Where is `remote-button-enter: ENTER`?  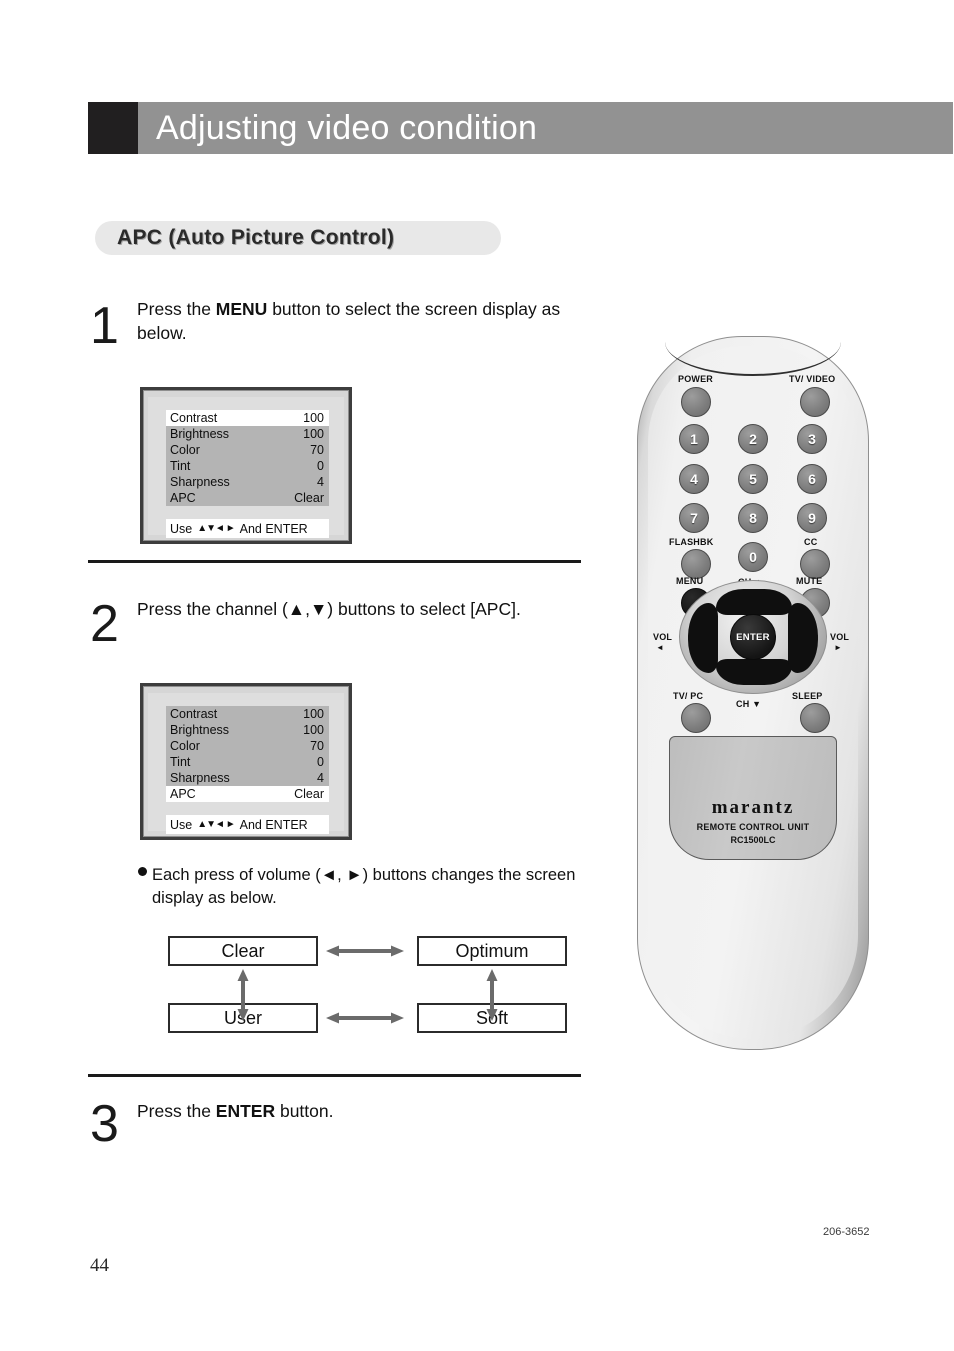 remote-button-enter: ENTER is located at coordinates (753, 637).